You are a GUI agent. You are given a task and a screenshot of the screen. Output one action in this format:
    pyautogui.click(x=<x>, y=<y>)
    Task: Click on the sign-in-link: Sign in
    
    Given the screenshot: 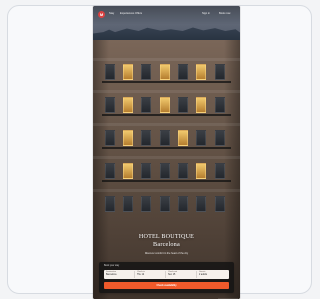 What is the action you would take?
    pyautogui.click(x=206, y=13)
    